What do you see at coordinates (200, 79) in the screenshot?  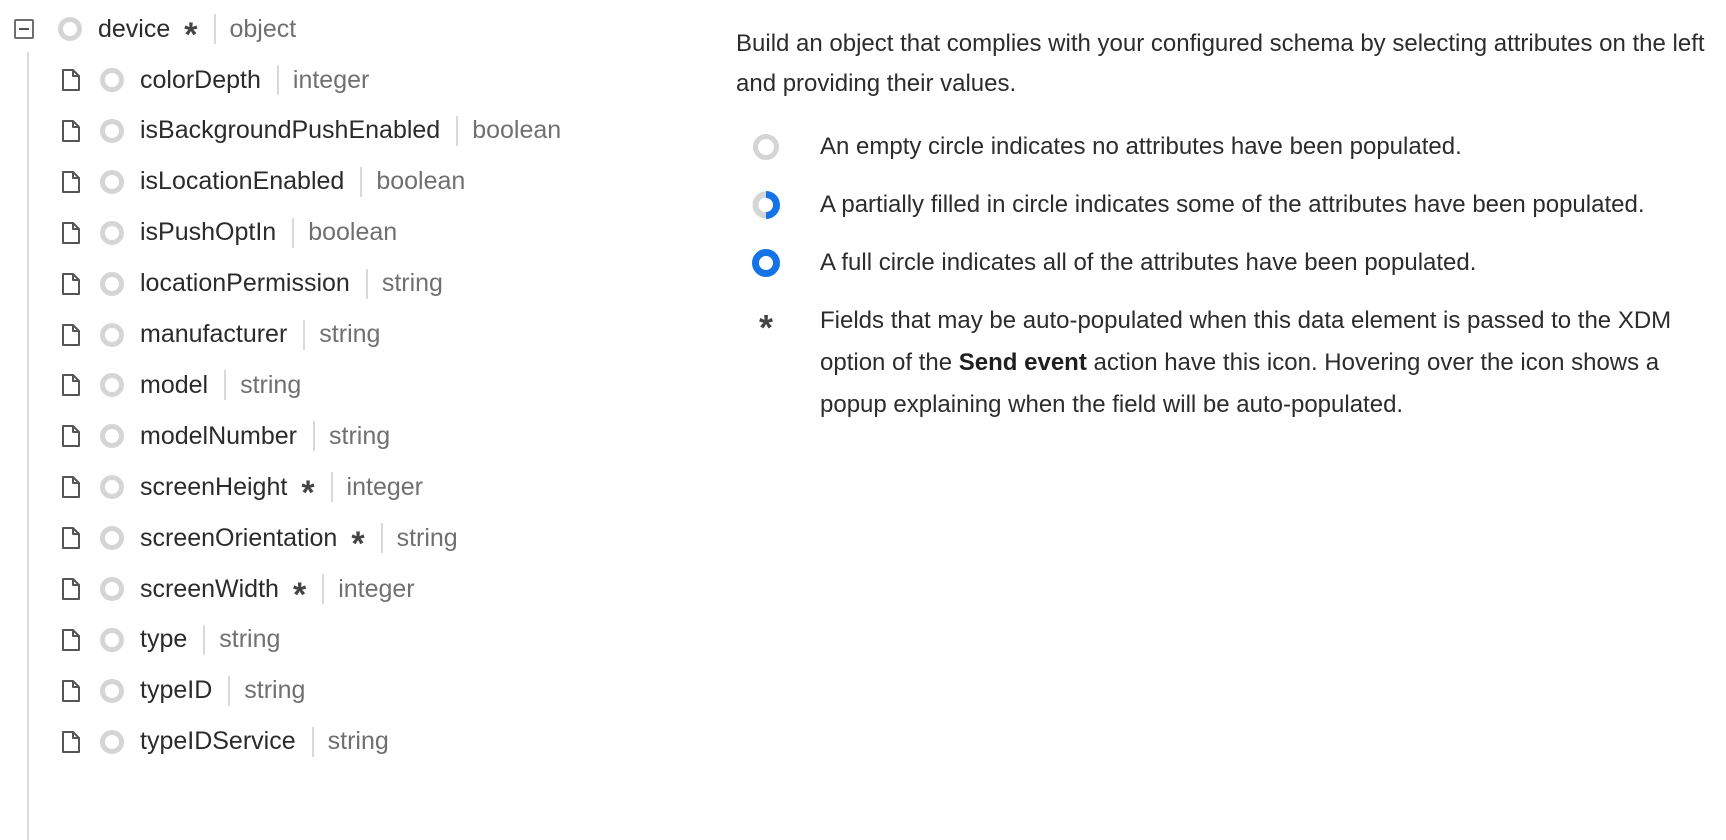 I see `node-name: colorDepth` at bounding box center [200, 79].